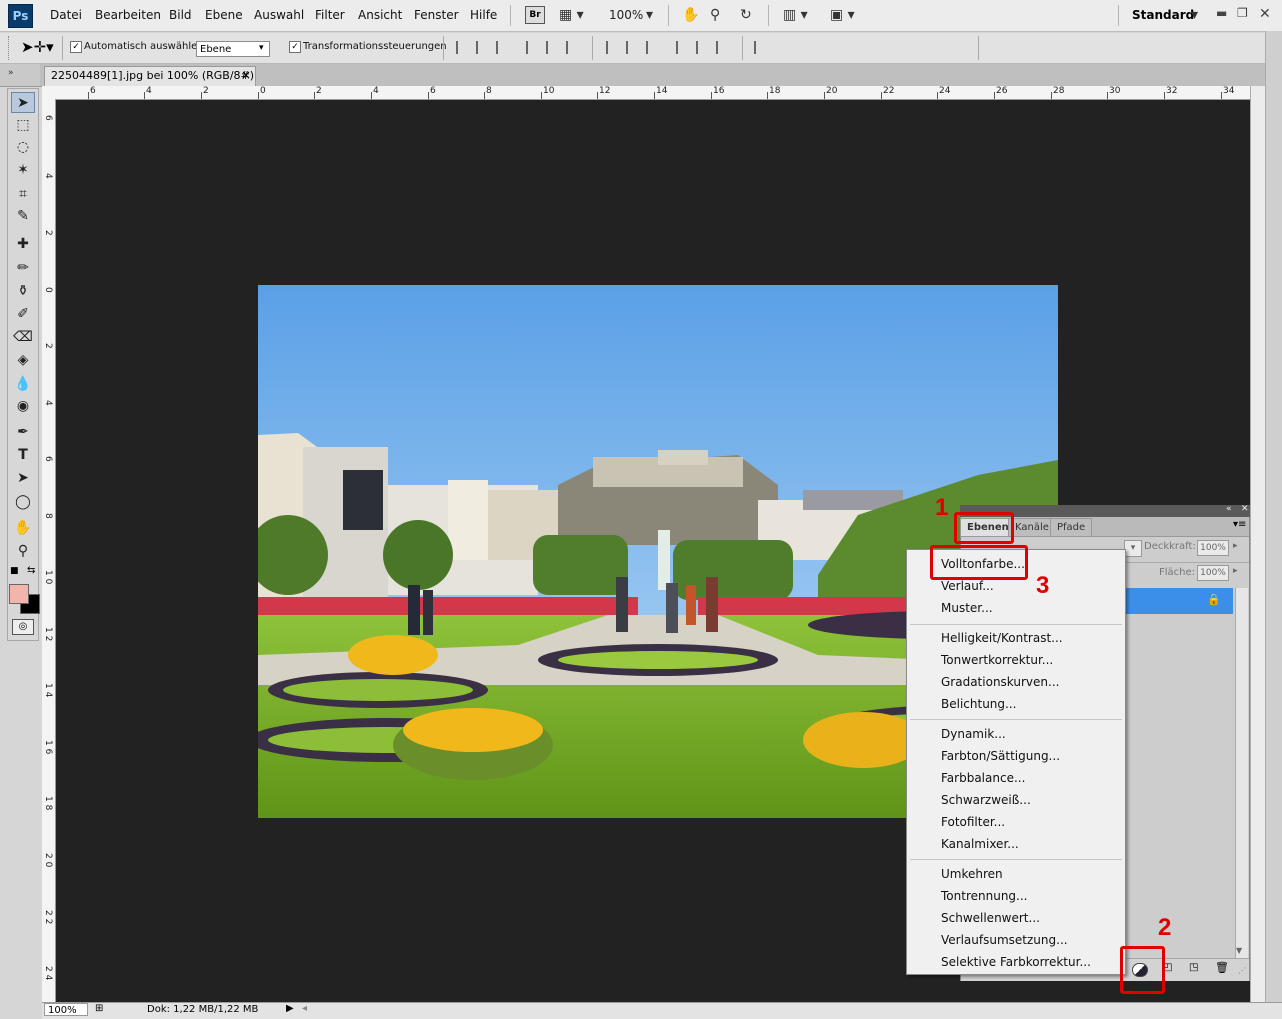 The width and height of the screenshot is (1282, 1019). Describe the element at coordinates (1032, 527) in the screenshot. I see `tab-kanaele: Kanäle` at that location.